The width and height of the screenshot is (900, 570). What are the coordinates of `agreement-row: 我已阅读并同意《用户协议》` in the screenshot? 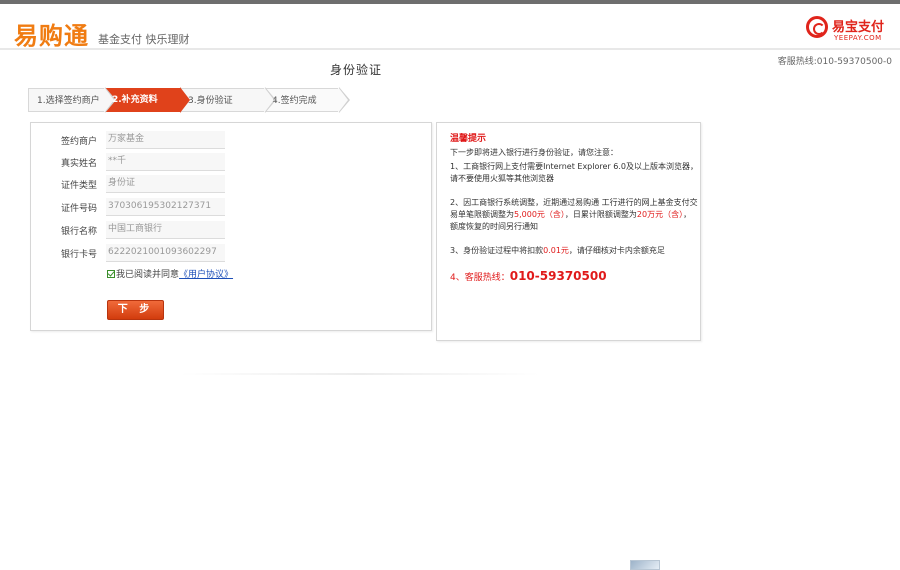 It's located at (170, 273).